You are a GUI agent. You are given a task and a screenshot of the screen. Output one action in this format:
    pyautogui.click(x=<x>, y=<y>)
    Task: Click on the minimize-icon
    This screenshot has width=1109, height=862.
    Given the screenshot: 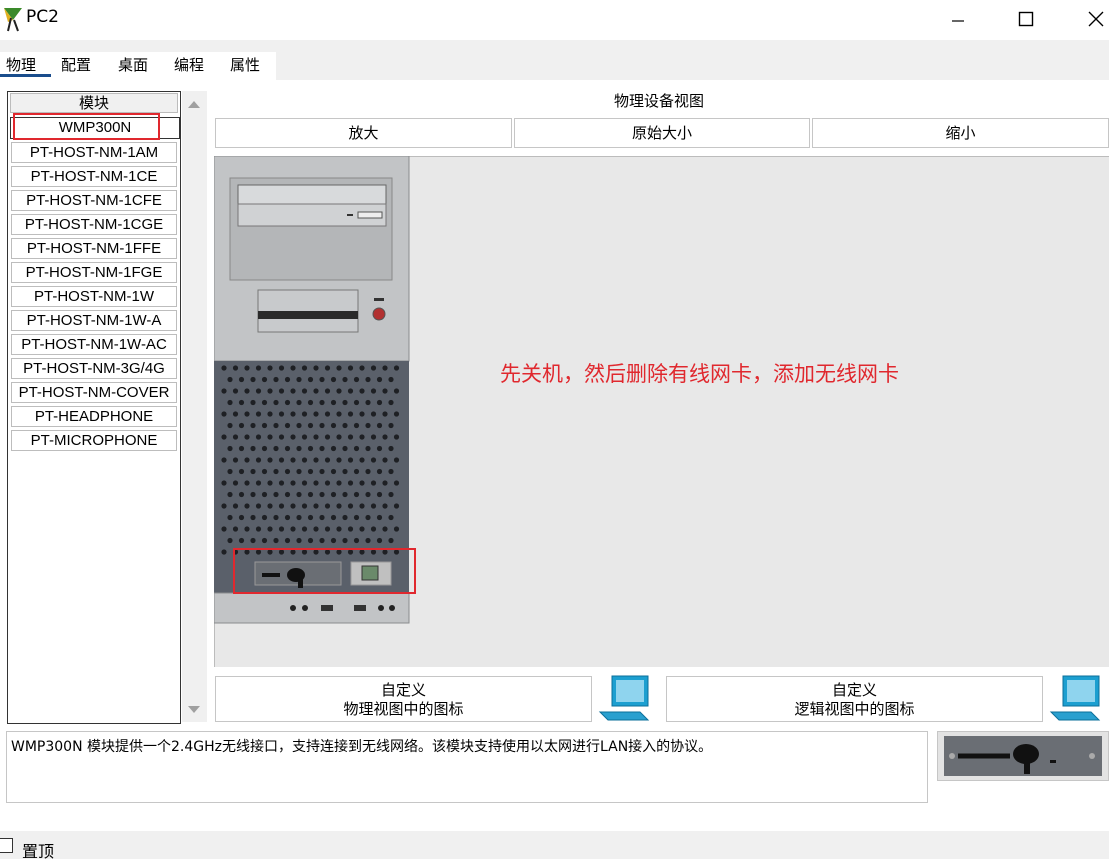 What is the action you would take?
    pyautogui.click(x=958, y=21)
    